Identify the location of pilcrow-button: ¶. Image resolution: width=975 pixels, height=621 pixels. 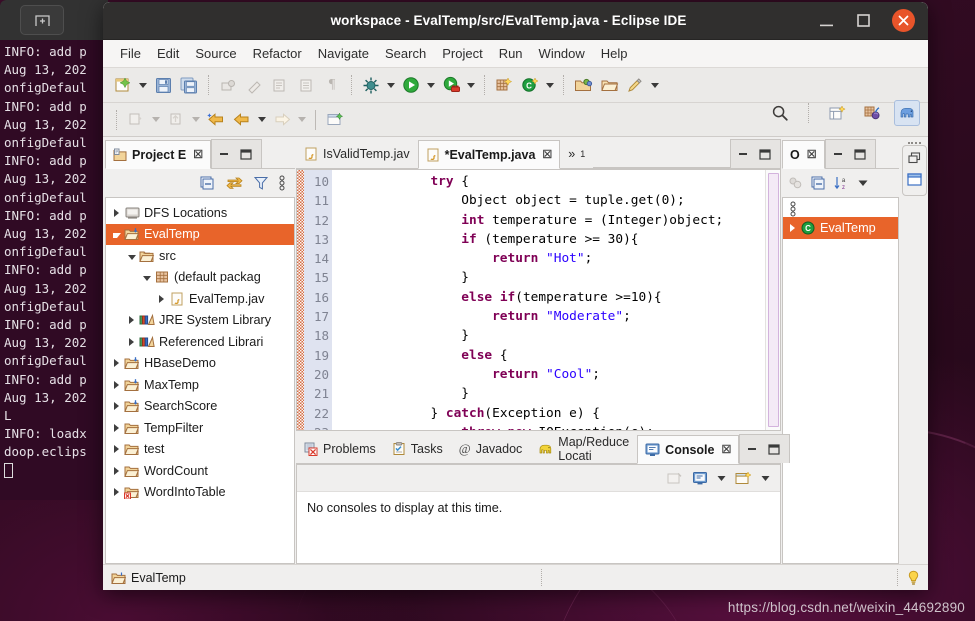
(332, 85).